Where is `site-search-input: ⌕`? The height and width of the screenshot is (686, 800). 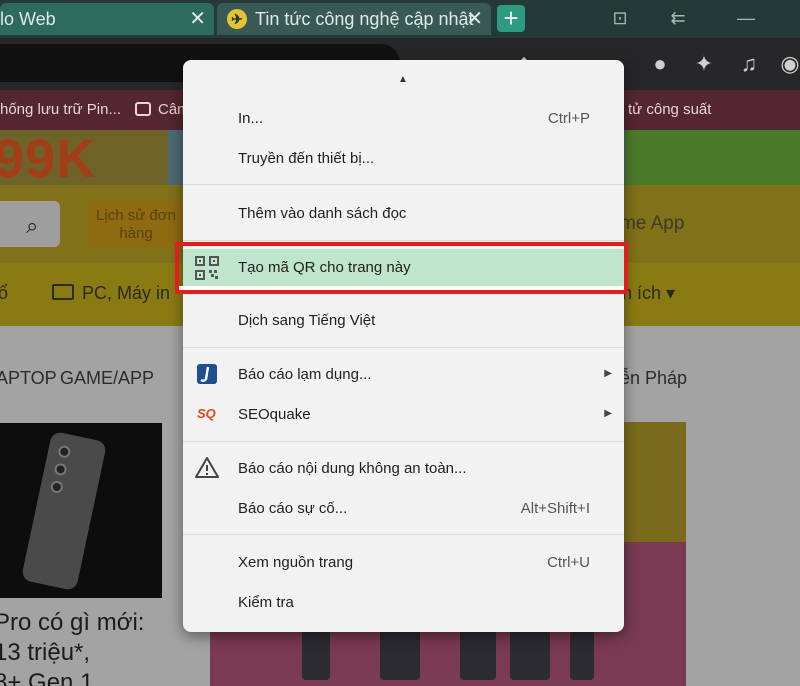
site-search-input: ⌕ is located at coordinates (30, 224).